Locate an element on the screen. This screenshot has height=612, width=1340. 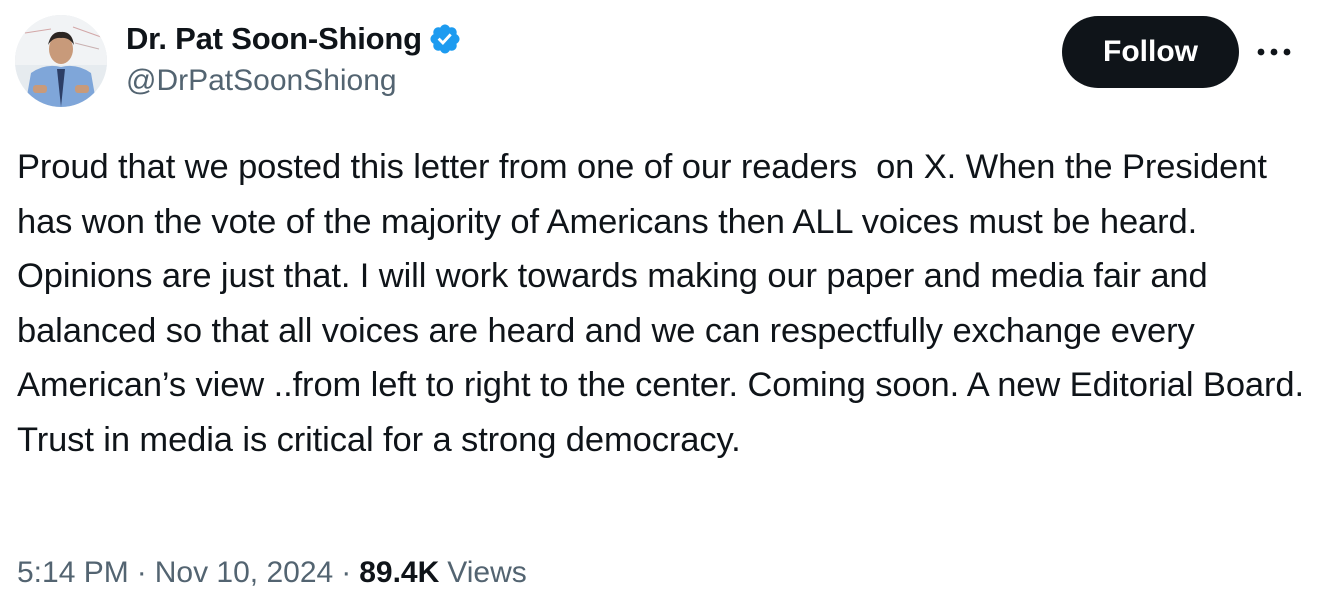
verified-badge-icon is located at coordinates (445, 39).